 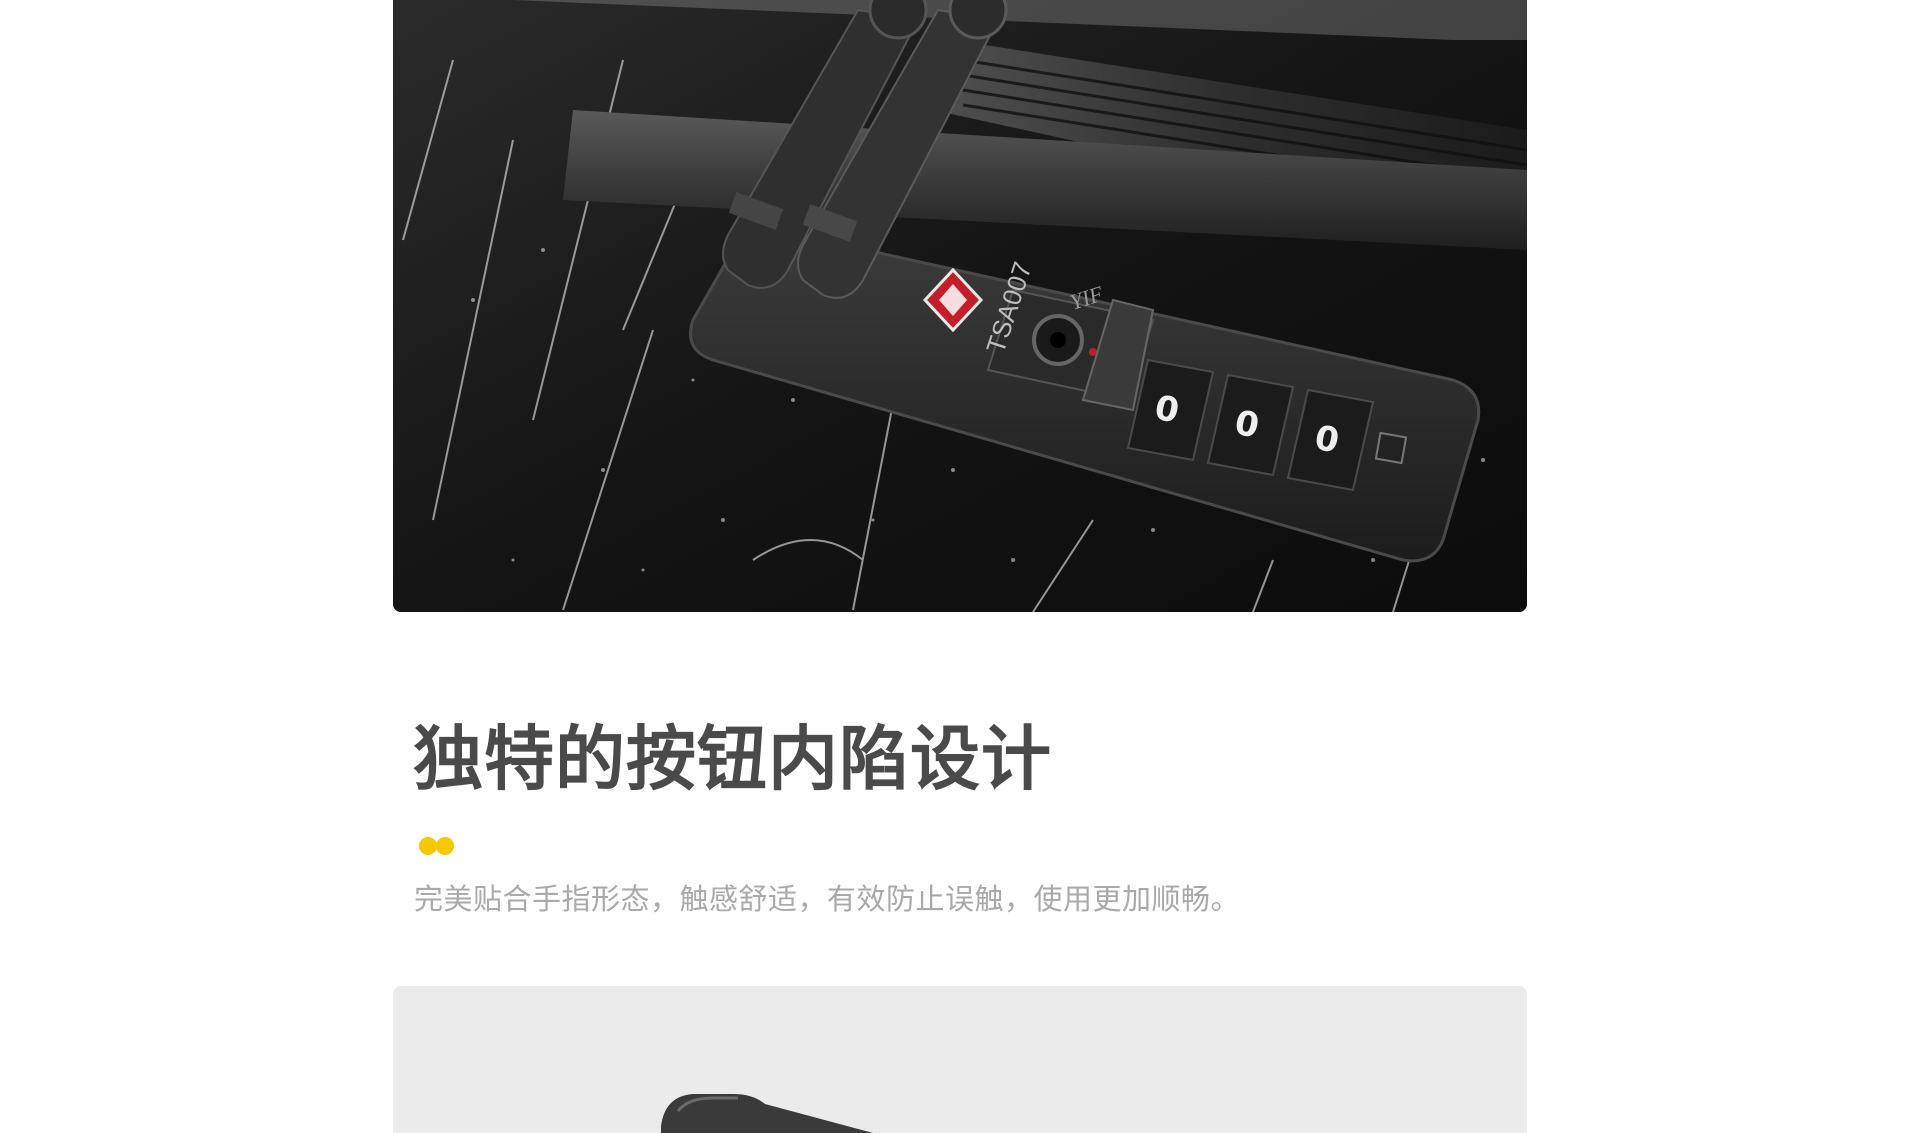 I want to click on product-photo-button-detail, so click(x=960, y=1059).